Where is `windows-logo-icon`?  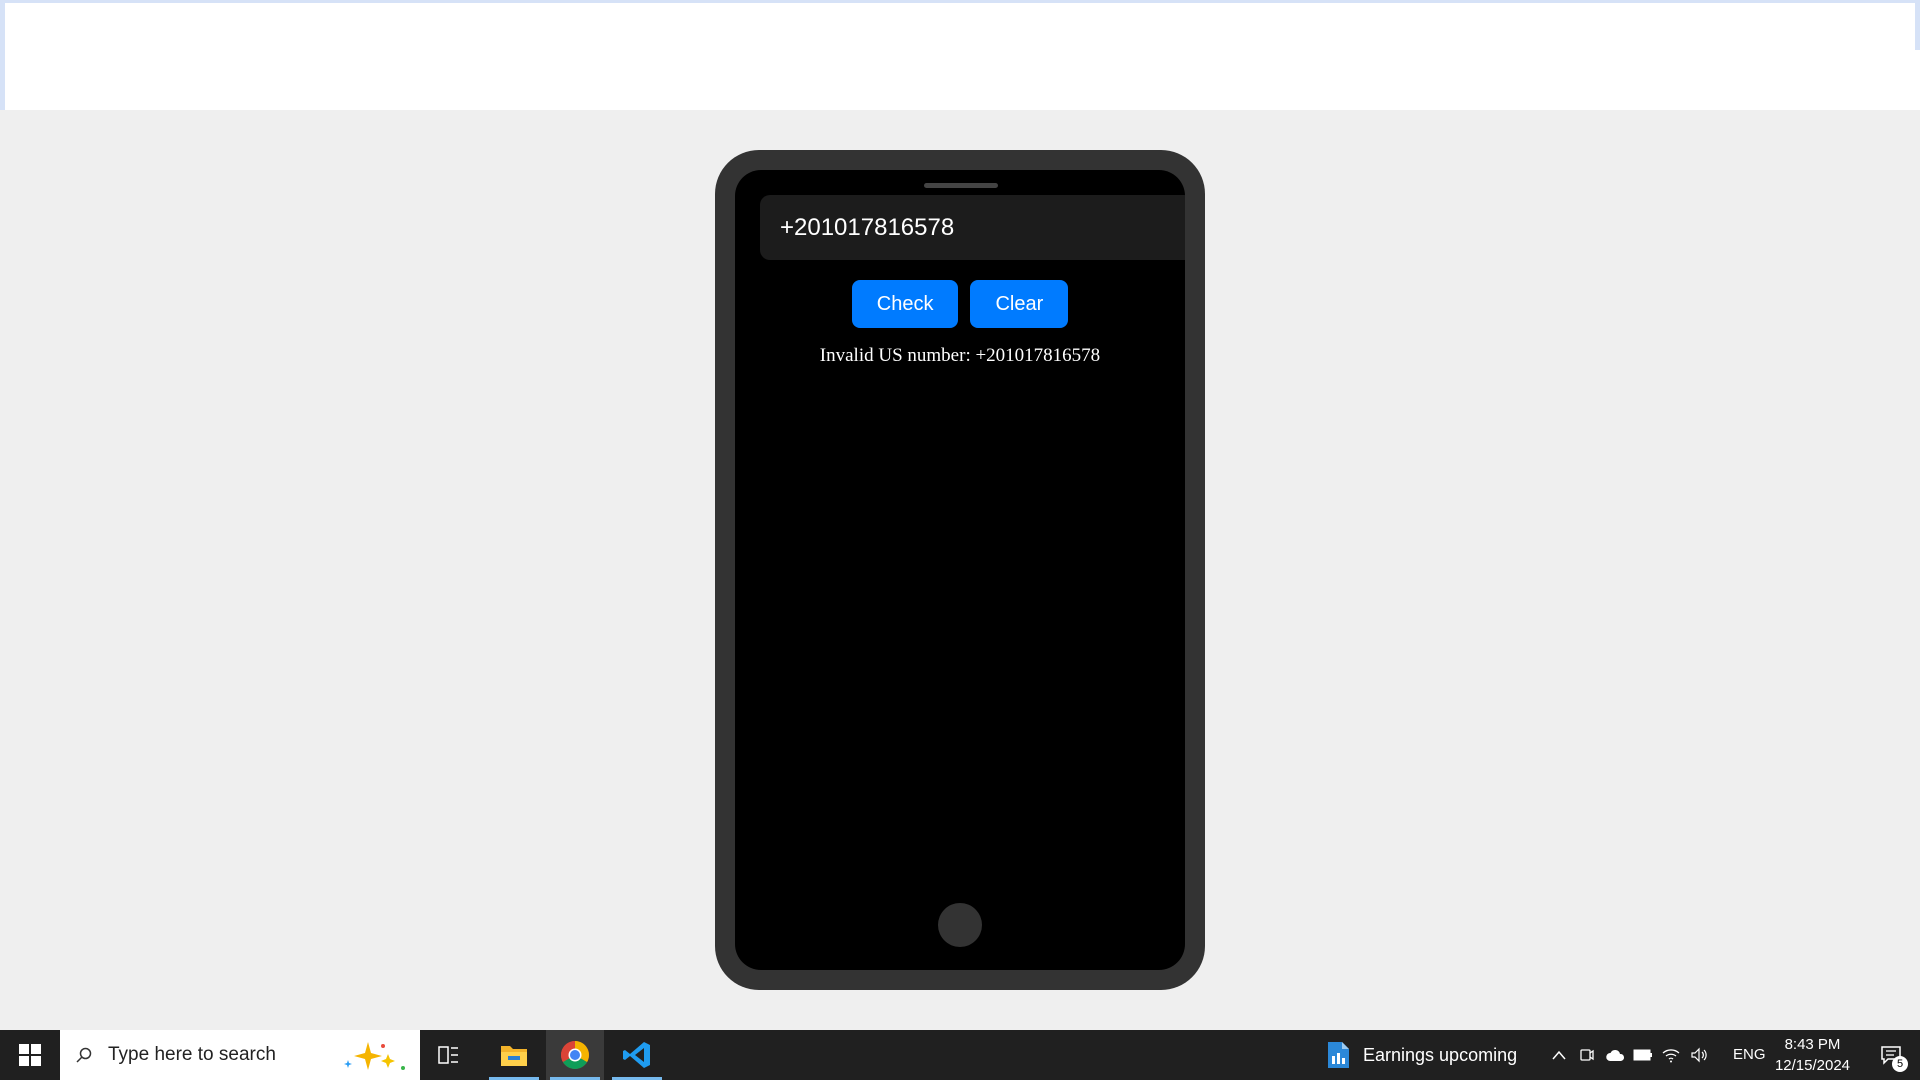 windows-logo-icon is located at coordinates (30, 1055).